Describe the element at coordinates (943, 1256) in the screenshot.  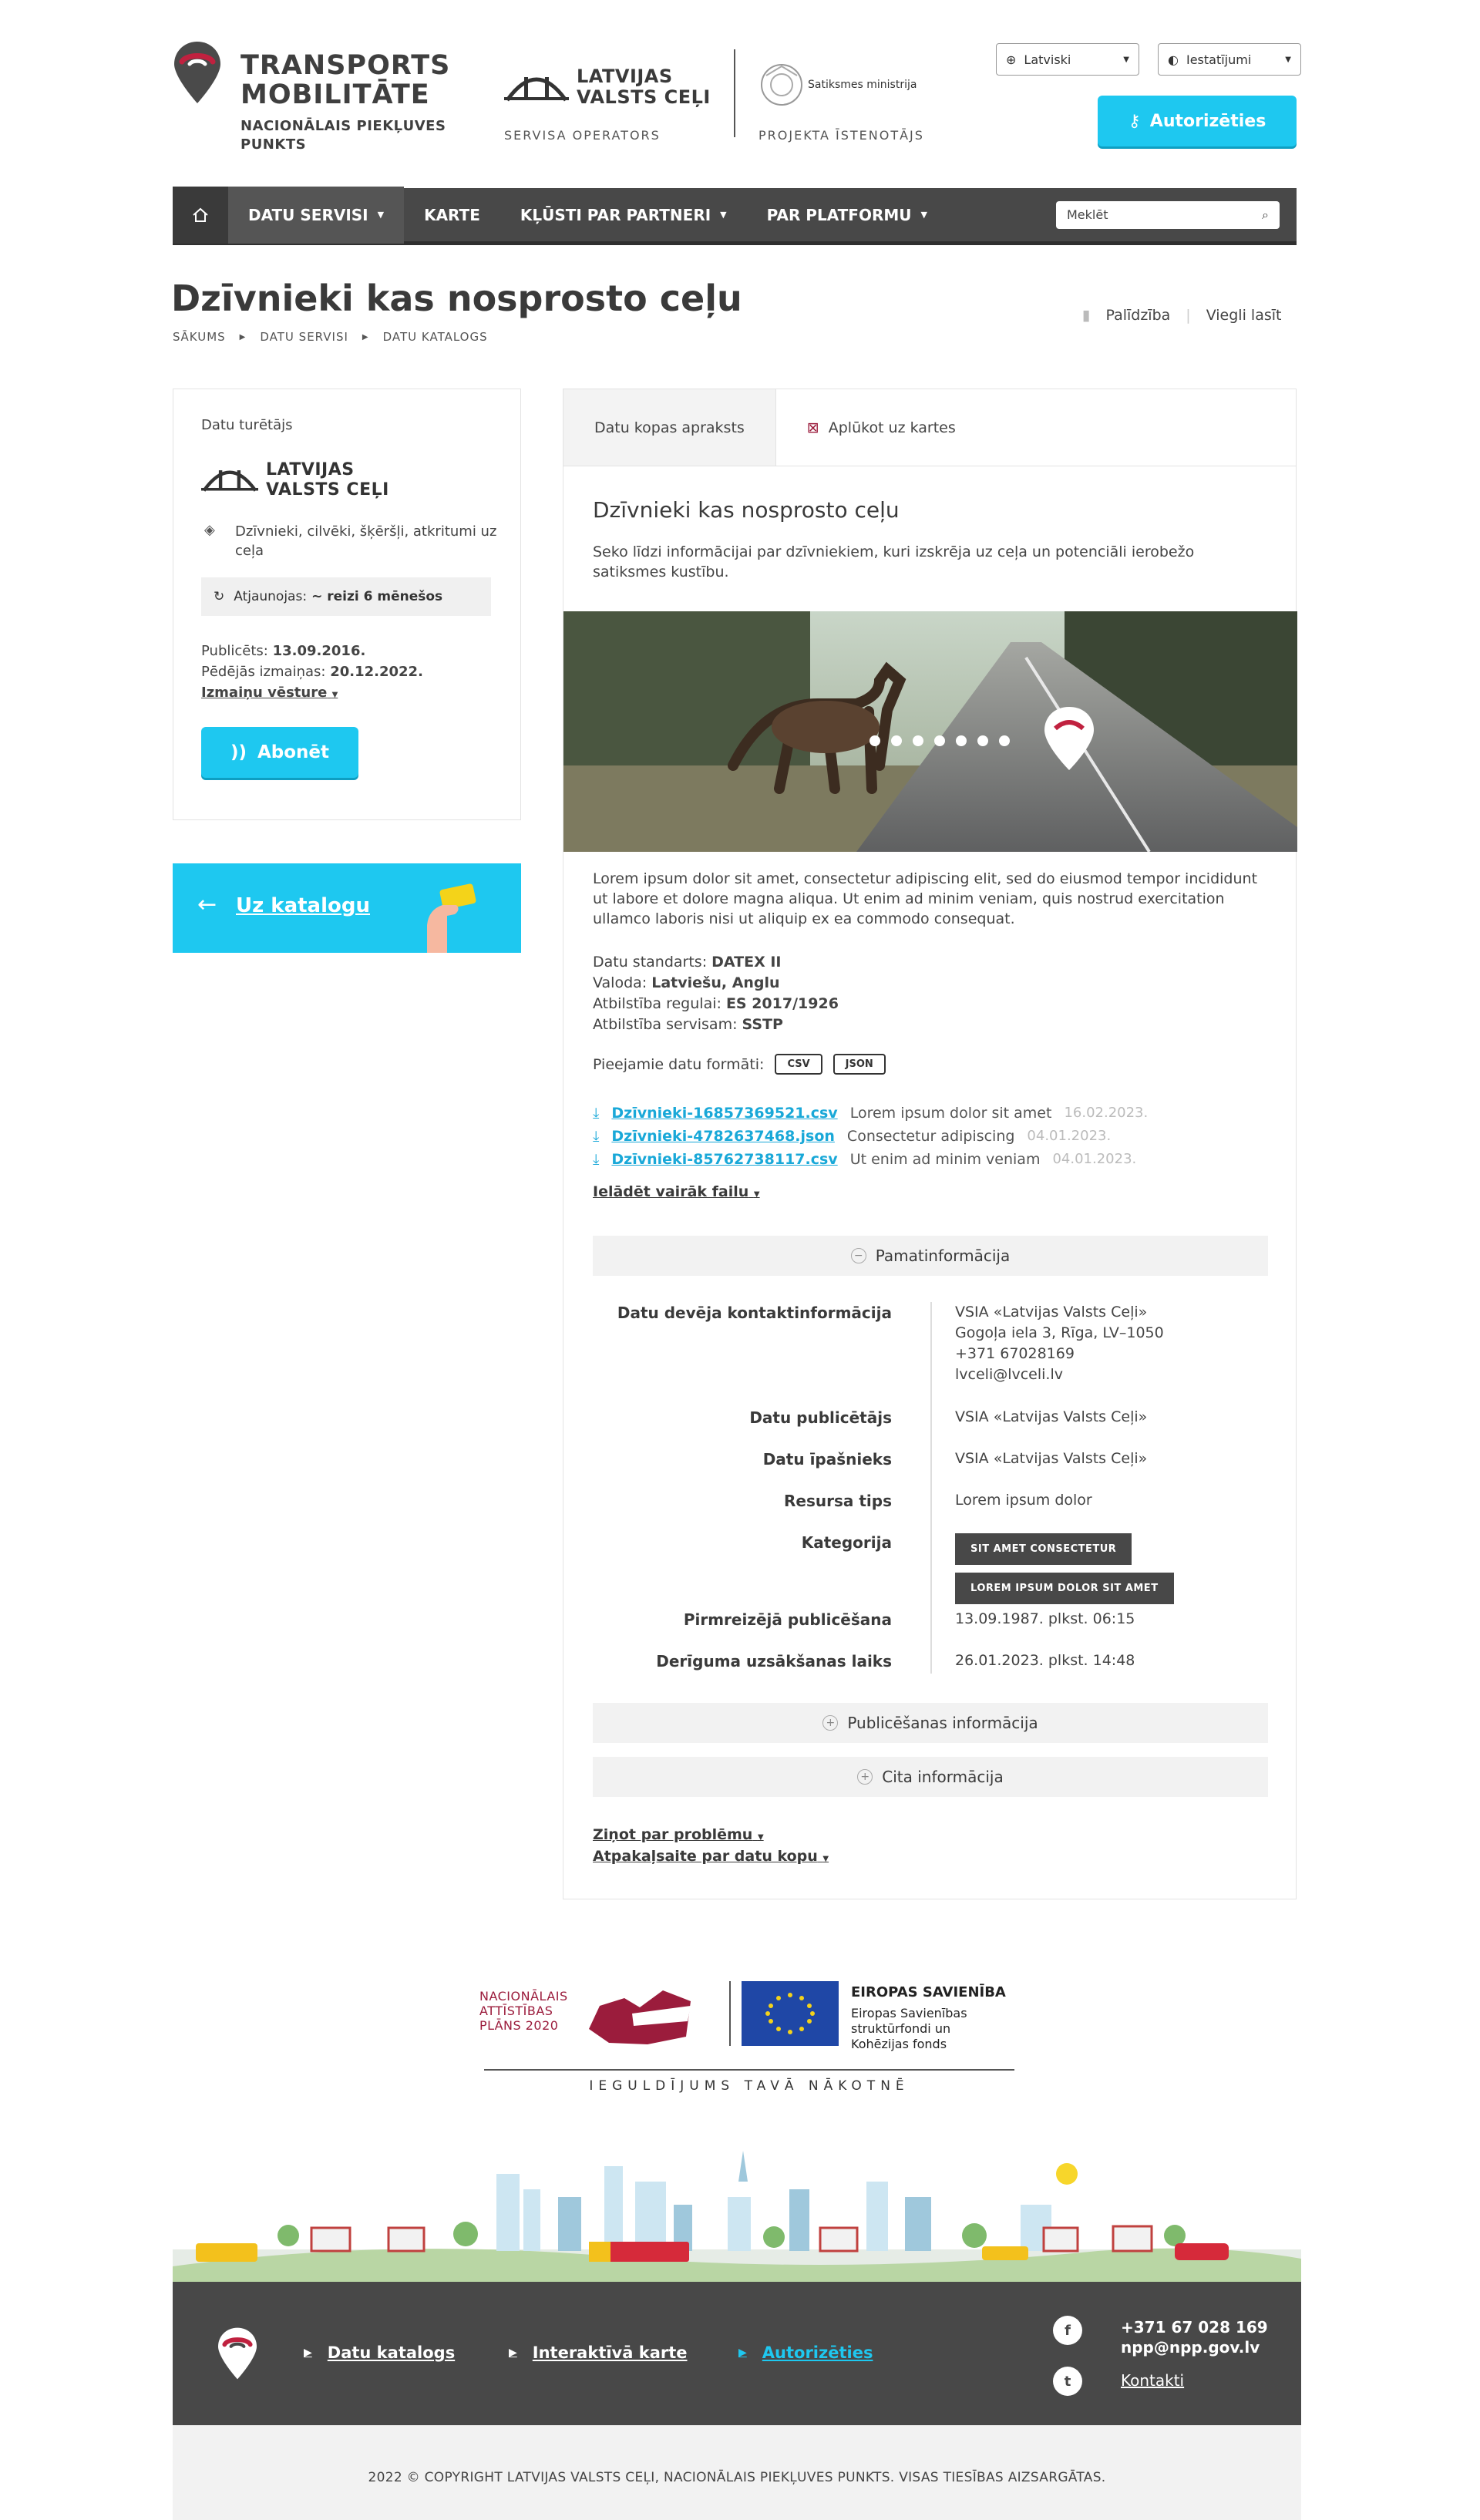
I see `accordion-label: Pamatinformācija` at that location.